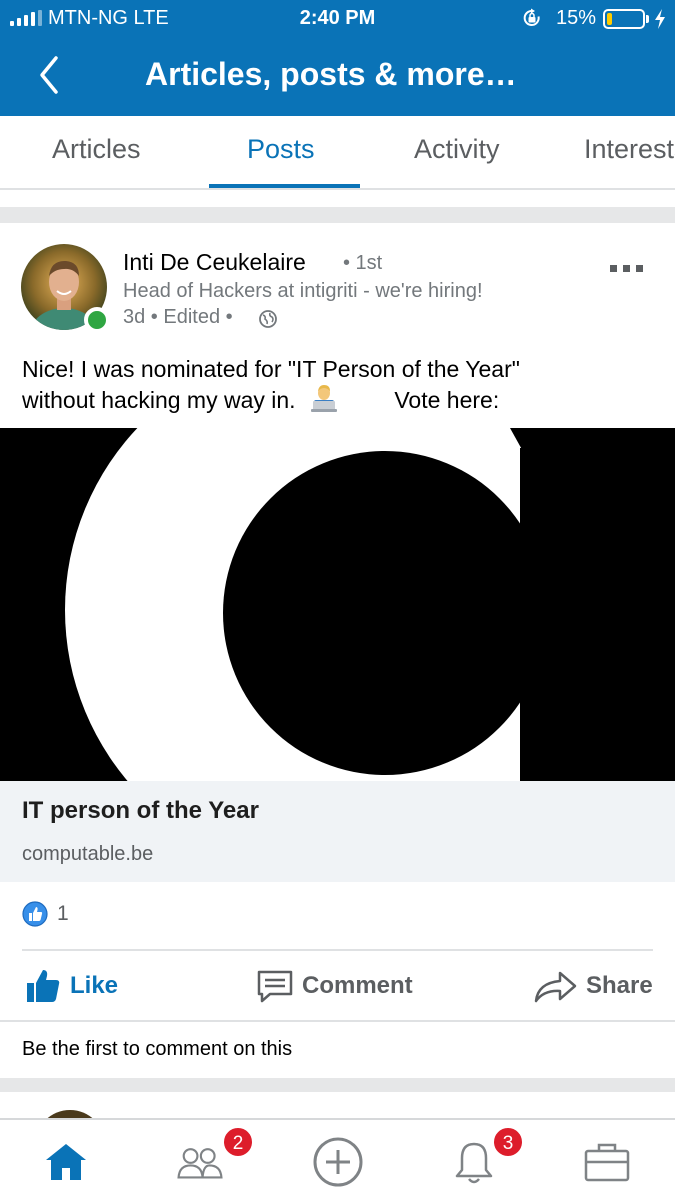 This screenshot has height=1200, width=675. Describe the element at coordinates (97, 320) in the screenshot. I see `online-status-badge` at that location.